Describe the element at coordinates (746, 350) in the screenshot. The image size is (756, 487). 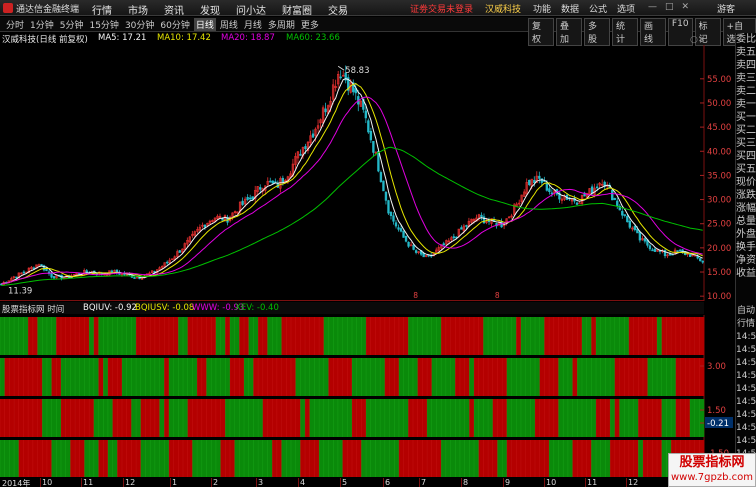
I see `tick-time-3: 14:56` at that location.